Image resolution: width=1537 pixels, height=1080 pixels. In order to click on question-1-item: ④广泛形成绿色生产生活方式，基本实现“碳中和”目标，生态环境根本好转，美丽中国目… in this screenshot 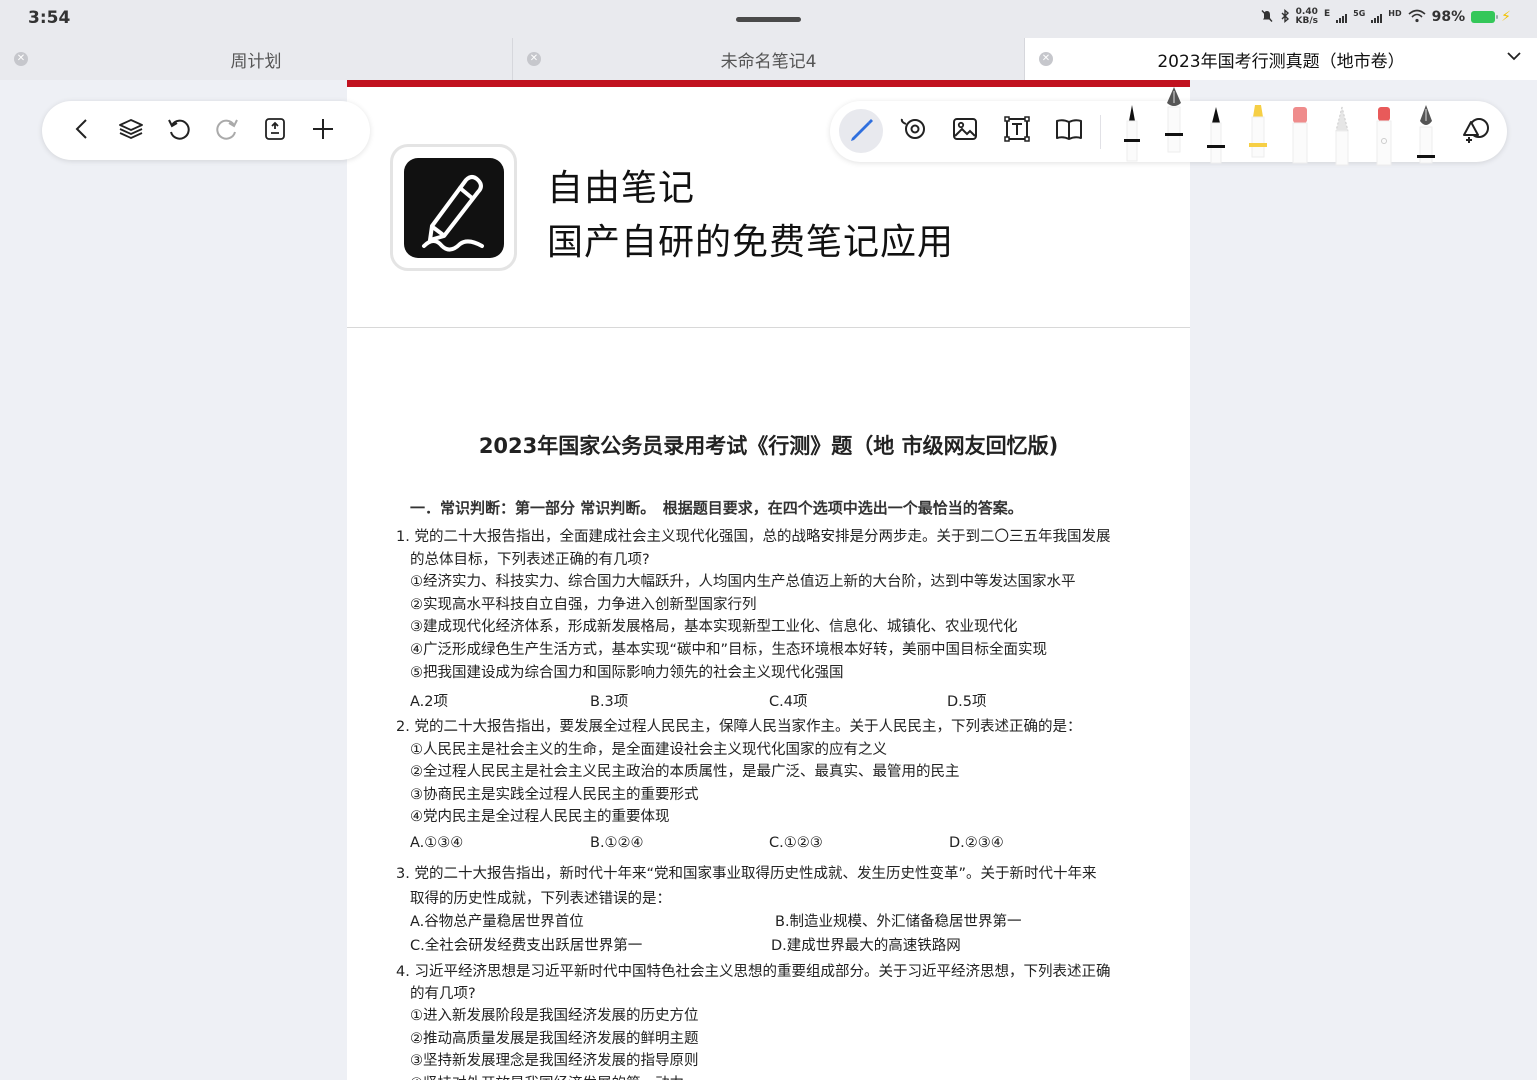, I will do `click(729, 650)`.